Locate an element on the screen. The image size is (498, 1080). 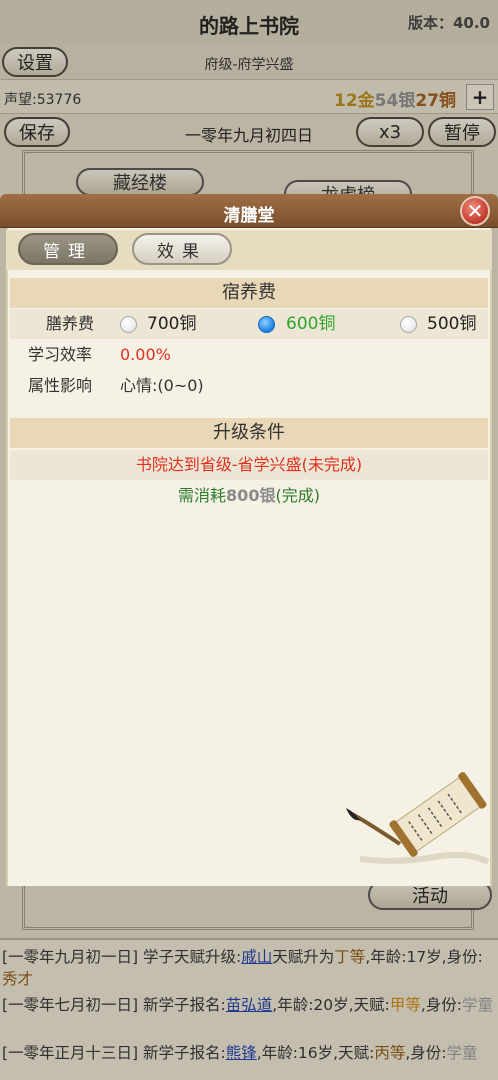
attribute-value: 心情:(0~0) is located at coordinates (162, 385).